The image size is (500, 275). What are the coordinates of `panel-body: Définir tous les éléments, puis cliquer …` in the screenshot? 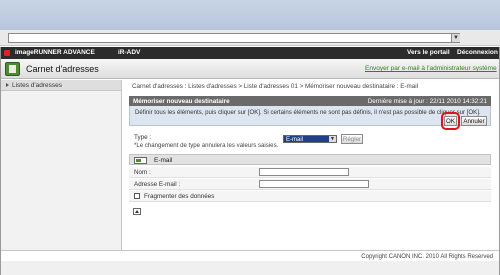 It's located at (310, 118).